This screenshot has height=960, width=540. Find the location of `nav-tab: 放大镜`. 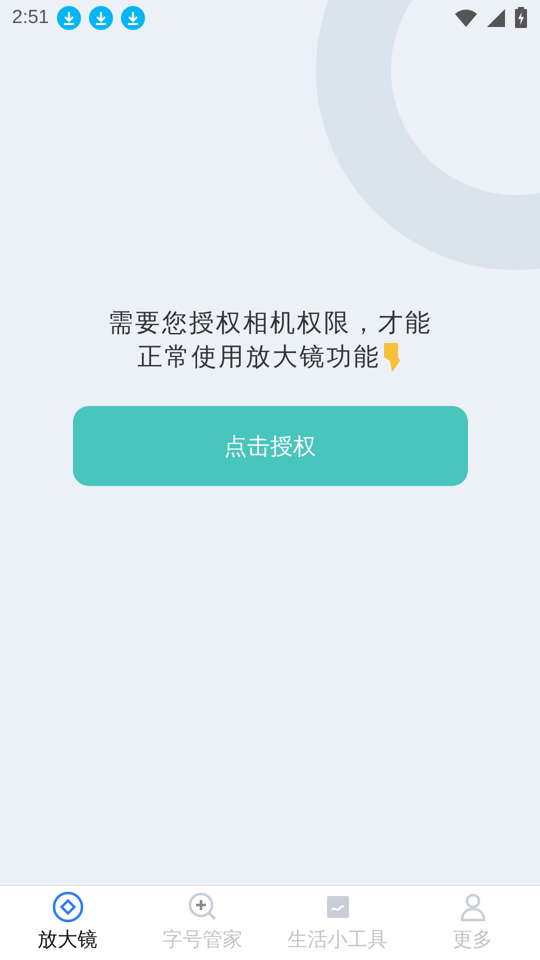

nav-tab: 放大镜 is located at coordinates (67, 923).